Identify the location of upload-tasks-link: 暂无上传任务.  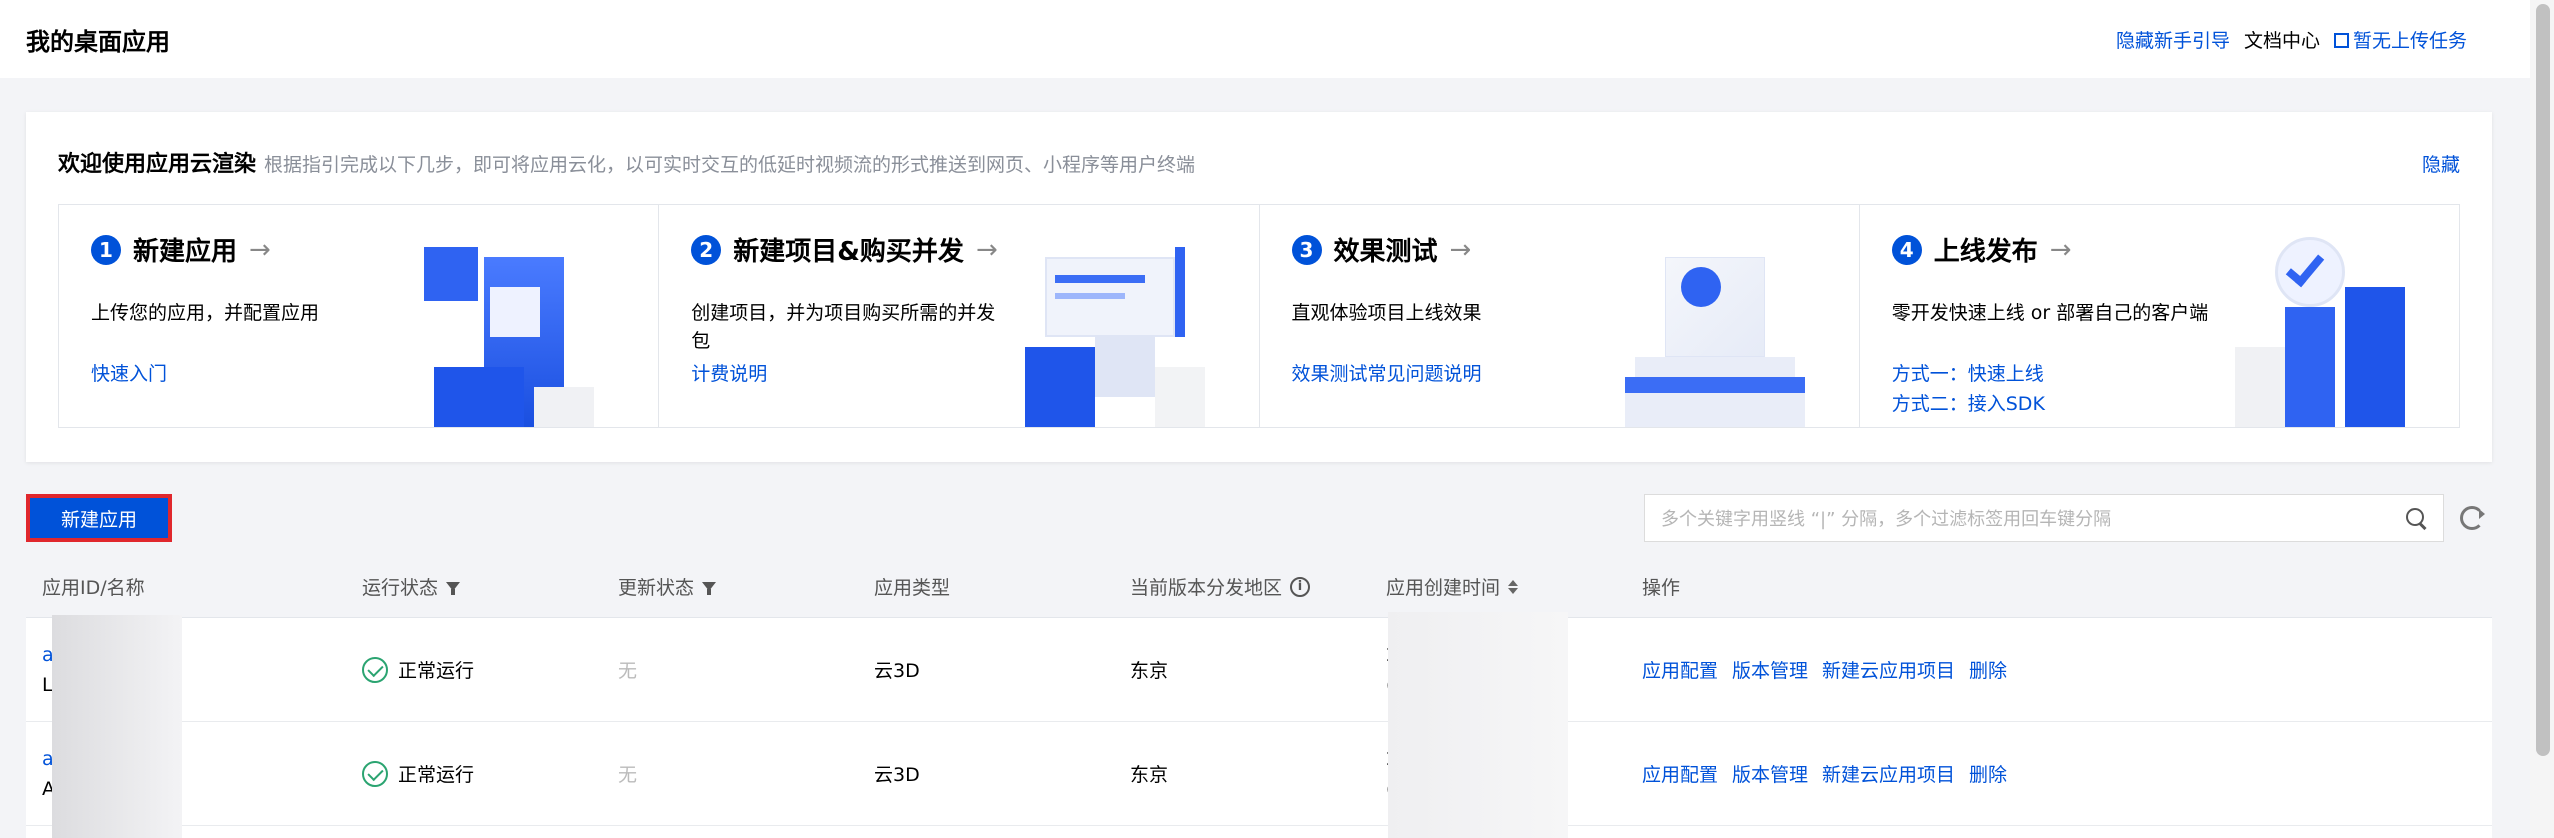
(2400, 39).